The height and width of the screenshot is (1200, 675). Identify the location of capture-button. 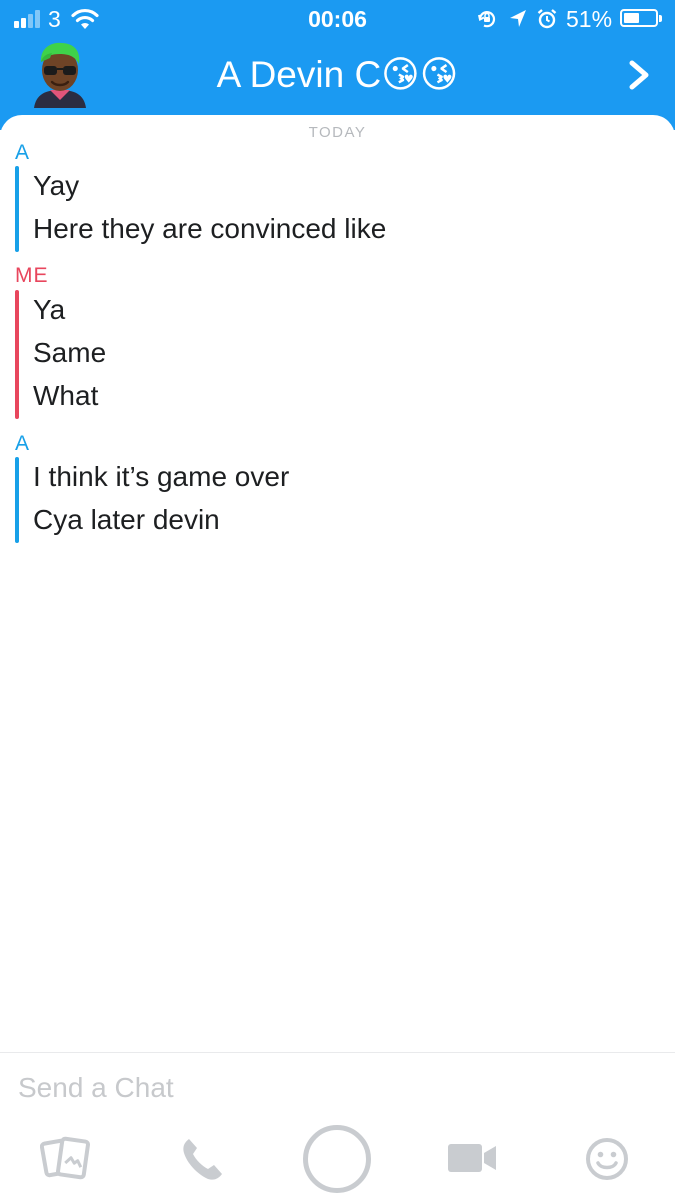
(337, 1159).